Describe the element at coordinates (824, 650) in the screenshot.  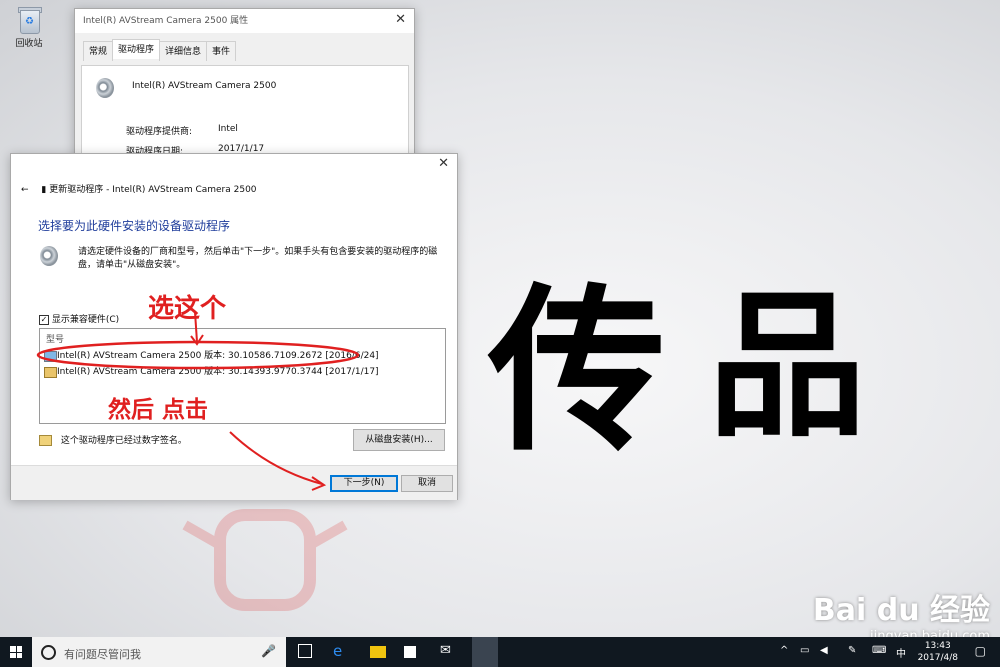
I see `volume-icon: ◀` at that location.